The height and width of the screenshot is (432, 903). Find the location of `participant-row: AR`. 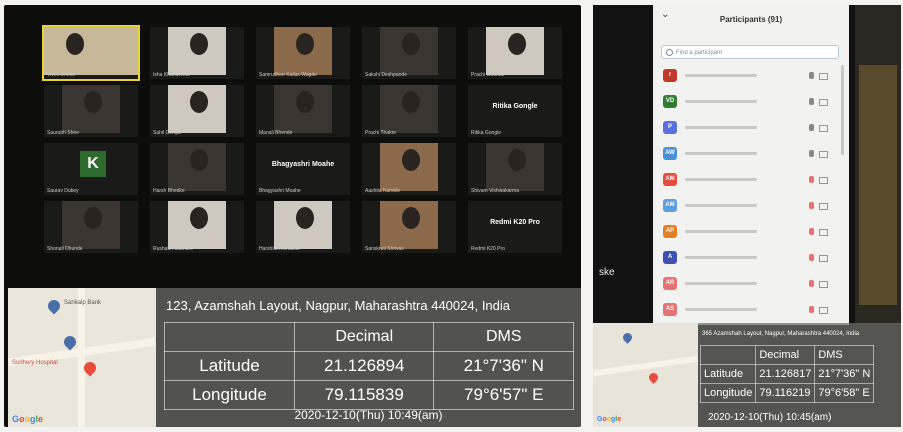

participant-row: AR is located at coordinates (753, 284).